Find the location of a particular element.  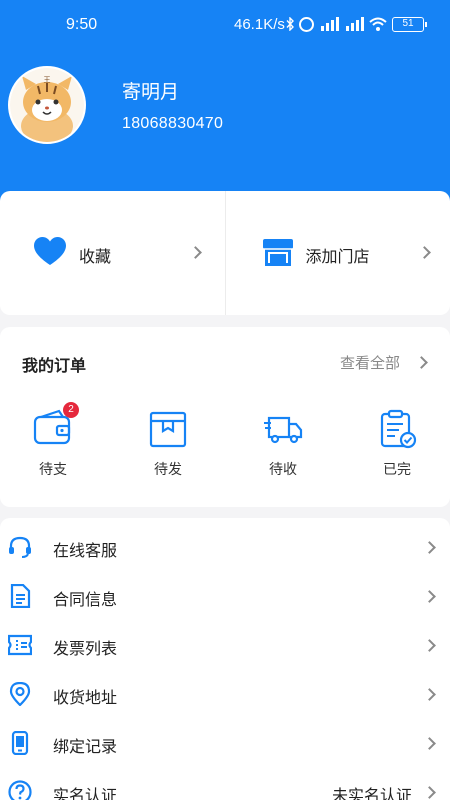

add-store-label: 添加门店 is located at coordinates (337, 256).